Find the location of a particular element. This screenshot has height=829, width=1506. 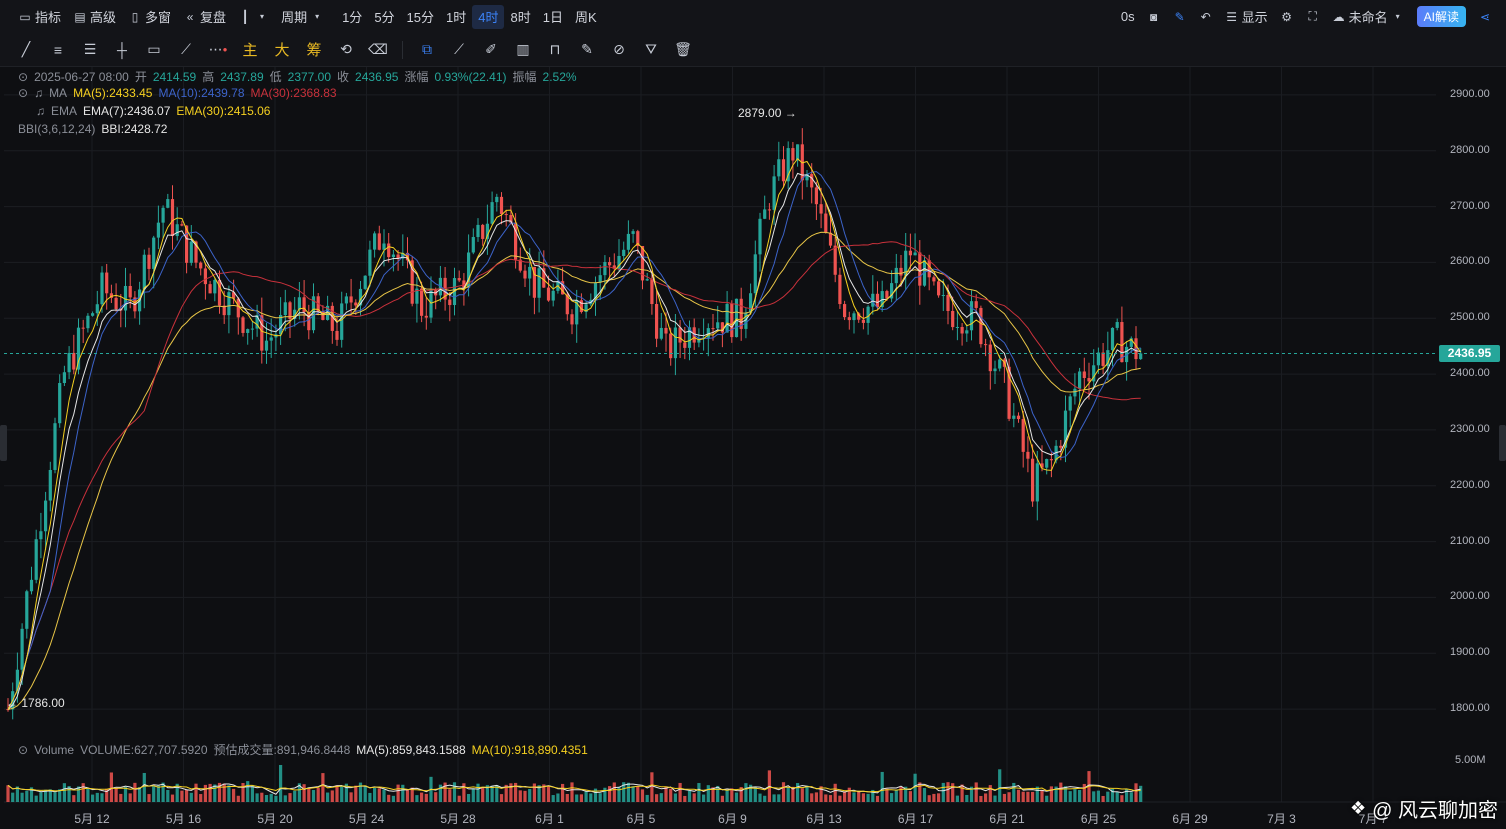

trash-icon: 🗑 is located at coordinates (683, 49).